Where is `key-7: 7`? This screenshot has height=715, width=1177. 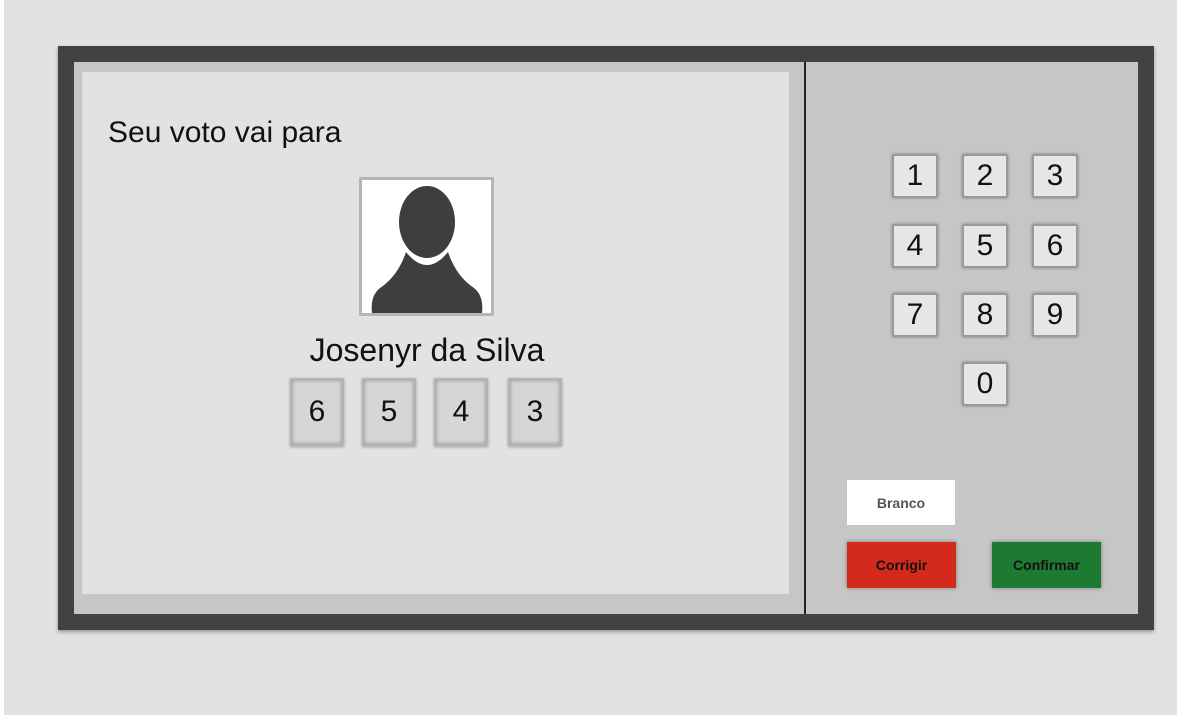 key-7: 7 is located at coordinates (915, 315).